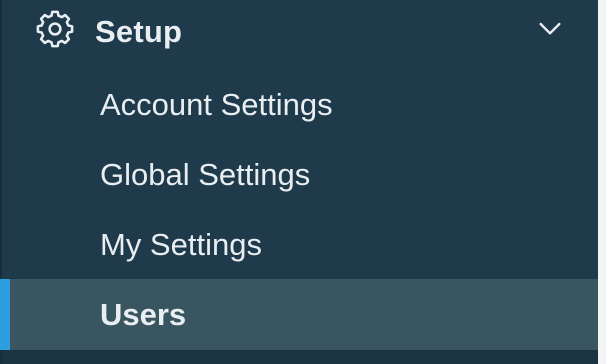 This screenshot has width=606, height=364. What do you see at coordinates (205, 174) in the screenshot?
I see `menu-item-label: Global Settings` at bounding box center [205, 174].